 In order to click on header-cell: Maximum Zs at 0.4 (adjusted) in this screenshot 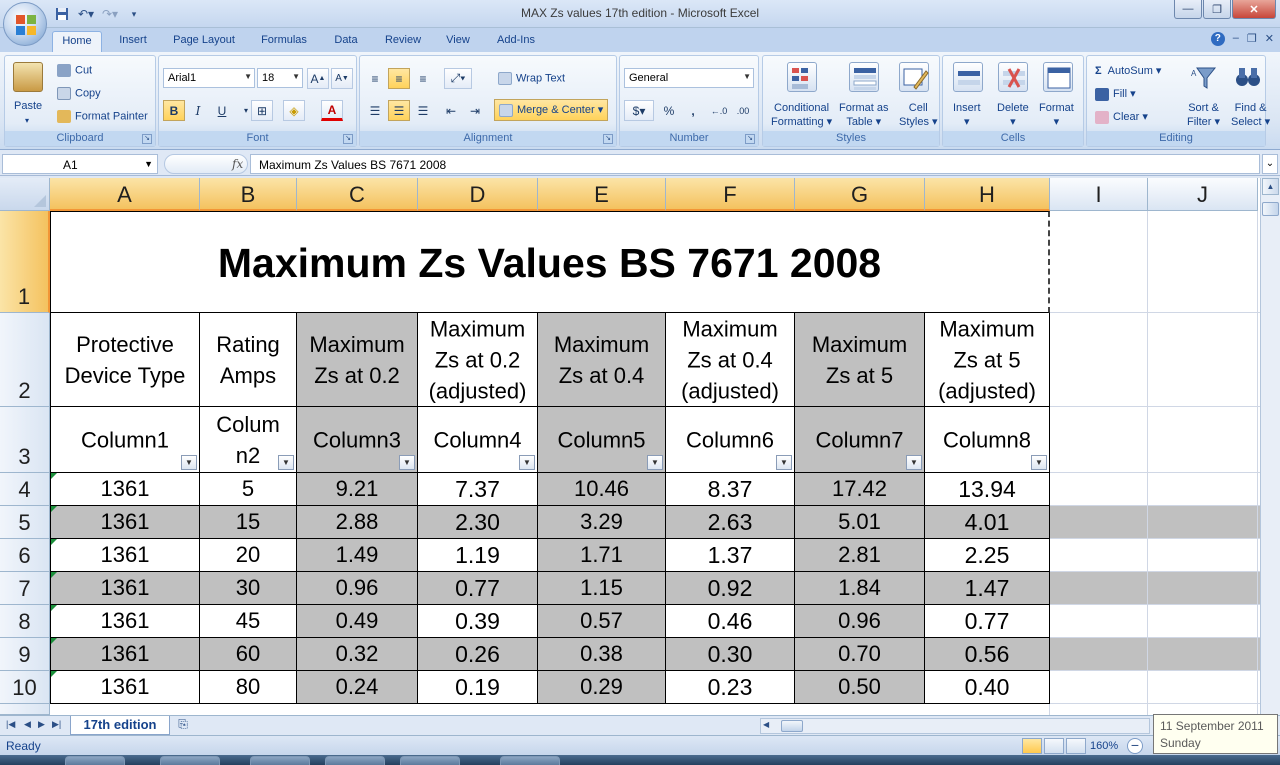, I will do `click(730, 360)`.